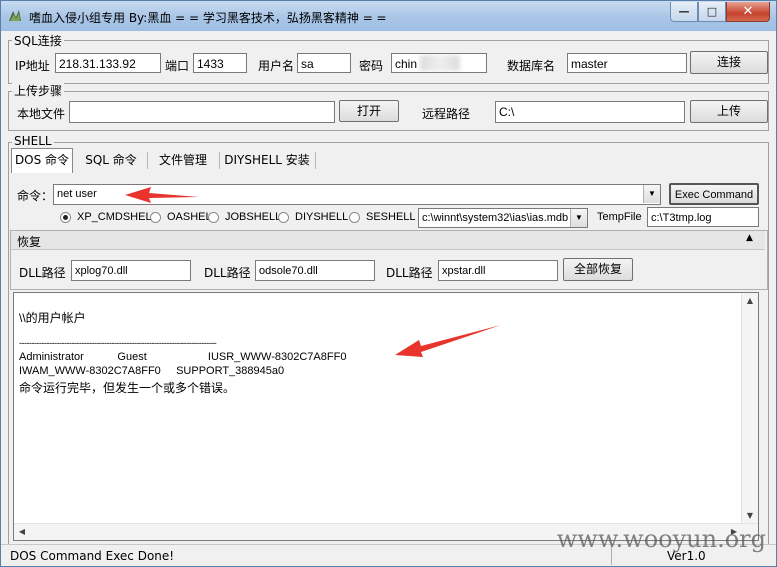 This screenshot has width=777, height=567. What do you see at coordinates (92, 556) in the screenshot?
I see `status-message: DOS Command Exec Done!` at bounding box center [92, 556].